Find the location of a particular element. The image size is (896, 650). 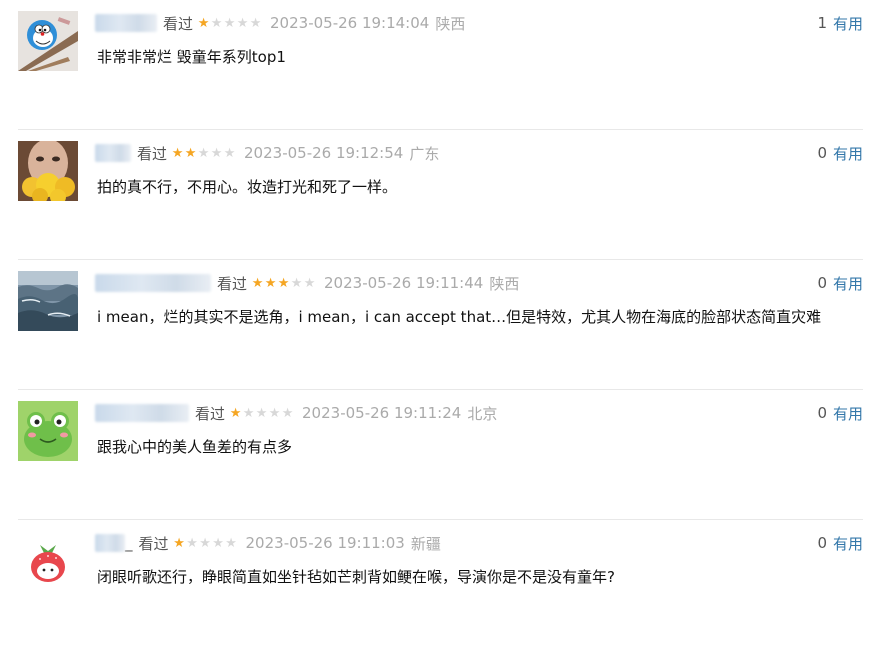

doraemon-avatar is located at coordinates (48, 41).